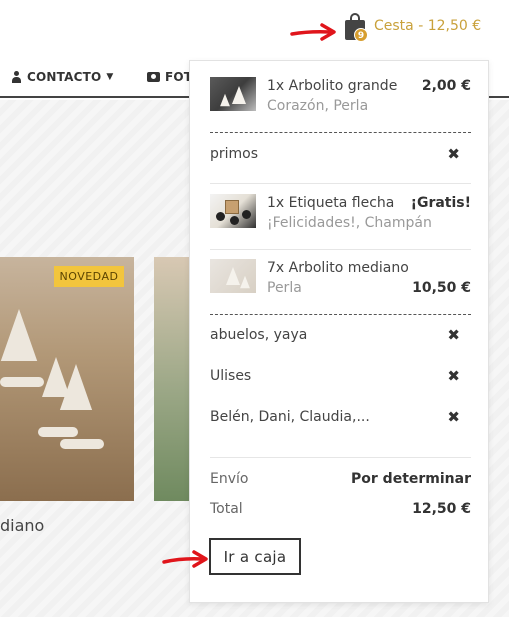  I want to click on cart-link: 9 Cesta - 12,50 €, so click(413, 27).